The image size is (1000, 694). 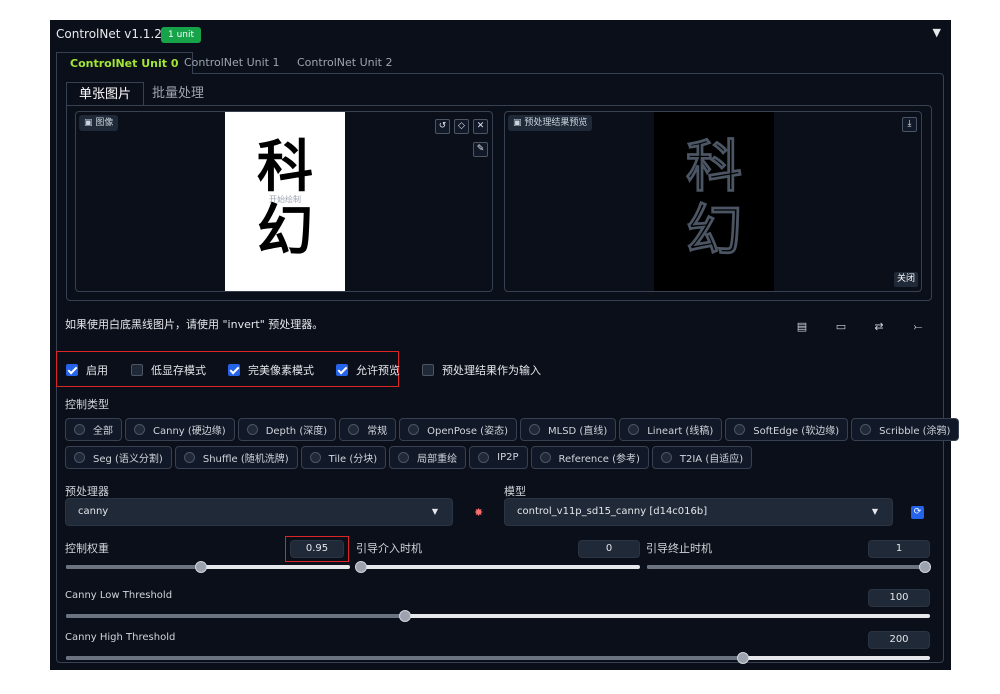 I want to click on image-icon: ▣, so click(x=88, y=123).